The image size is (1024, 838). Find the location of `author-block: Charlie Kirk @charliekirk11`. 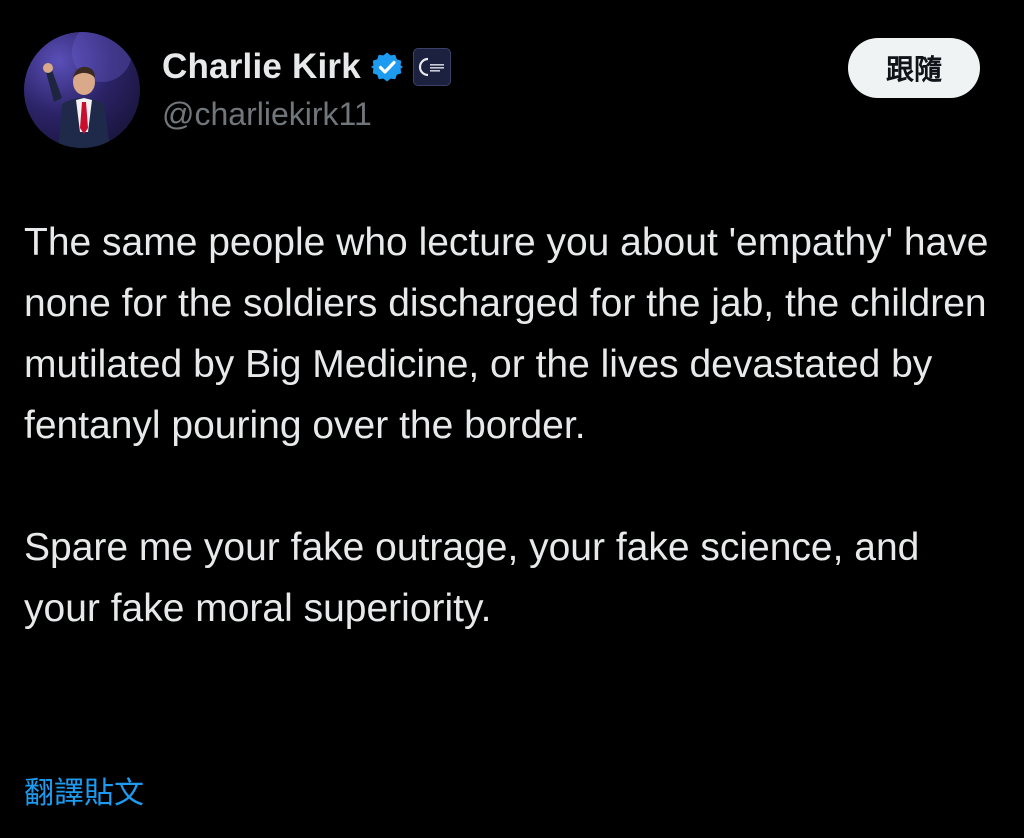

author-block: Charlie Kirk @charliekirk11 is located at coordinates (306, 89).